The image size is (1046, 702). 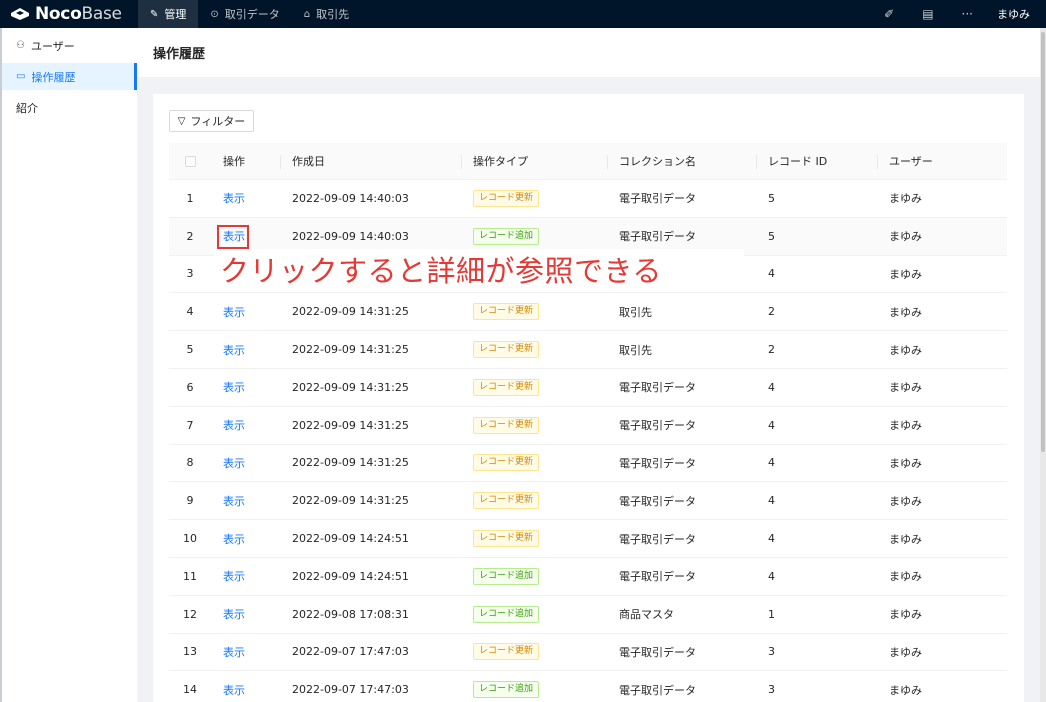 I want to click on row-number: 11, so click(x=190, y=576).